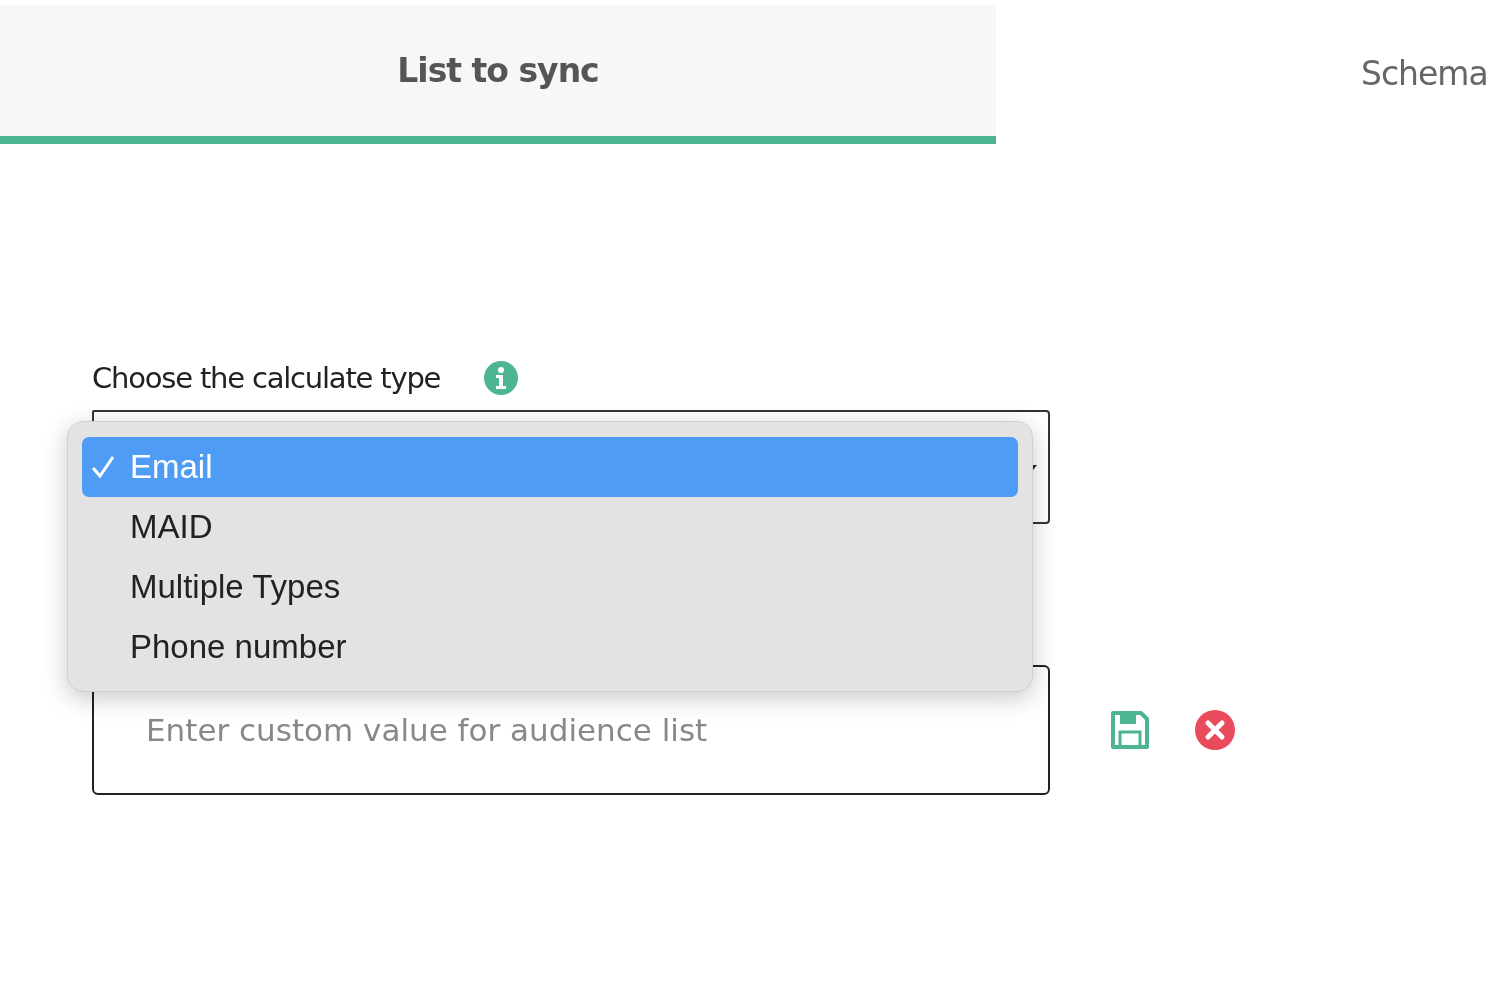 This screenshot has width=1505, height=1002. I want to click on dropdown-option: MAID, so click(550, 527).